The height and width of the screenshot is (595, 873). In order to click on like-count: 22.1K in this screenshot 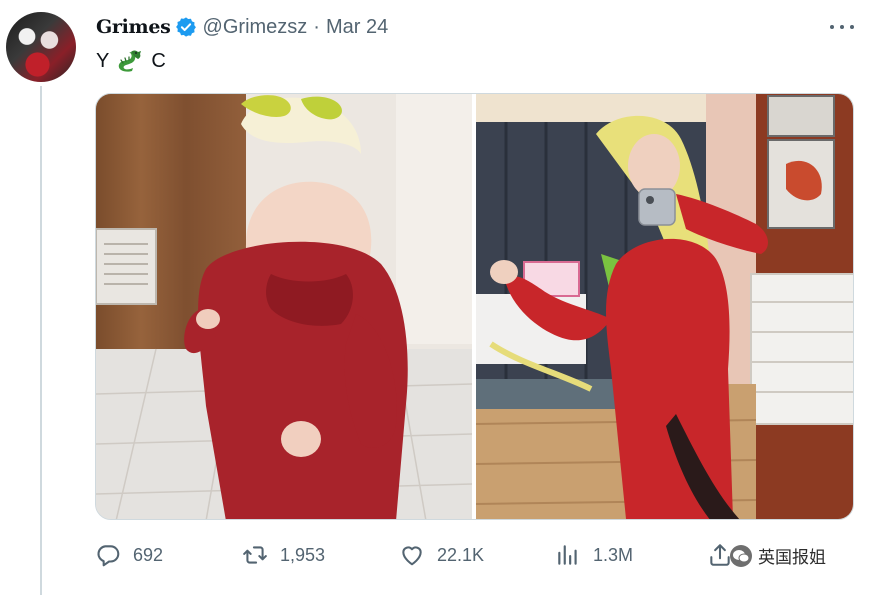, I will do `click(461, 554)`.